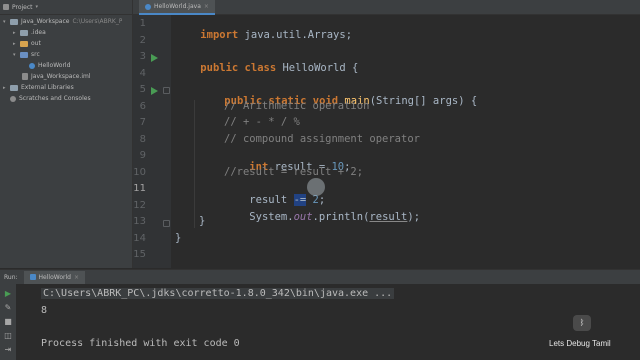 The image size is (640, 360). Describe the element at coordinates (271, 217) in the screenshot. I see `code-text: System.` at that location.